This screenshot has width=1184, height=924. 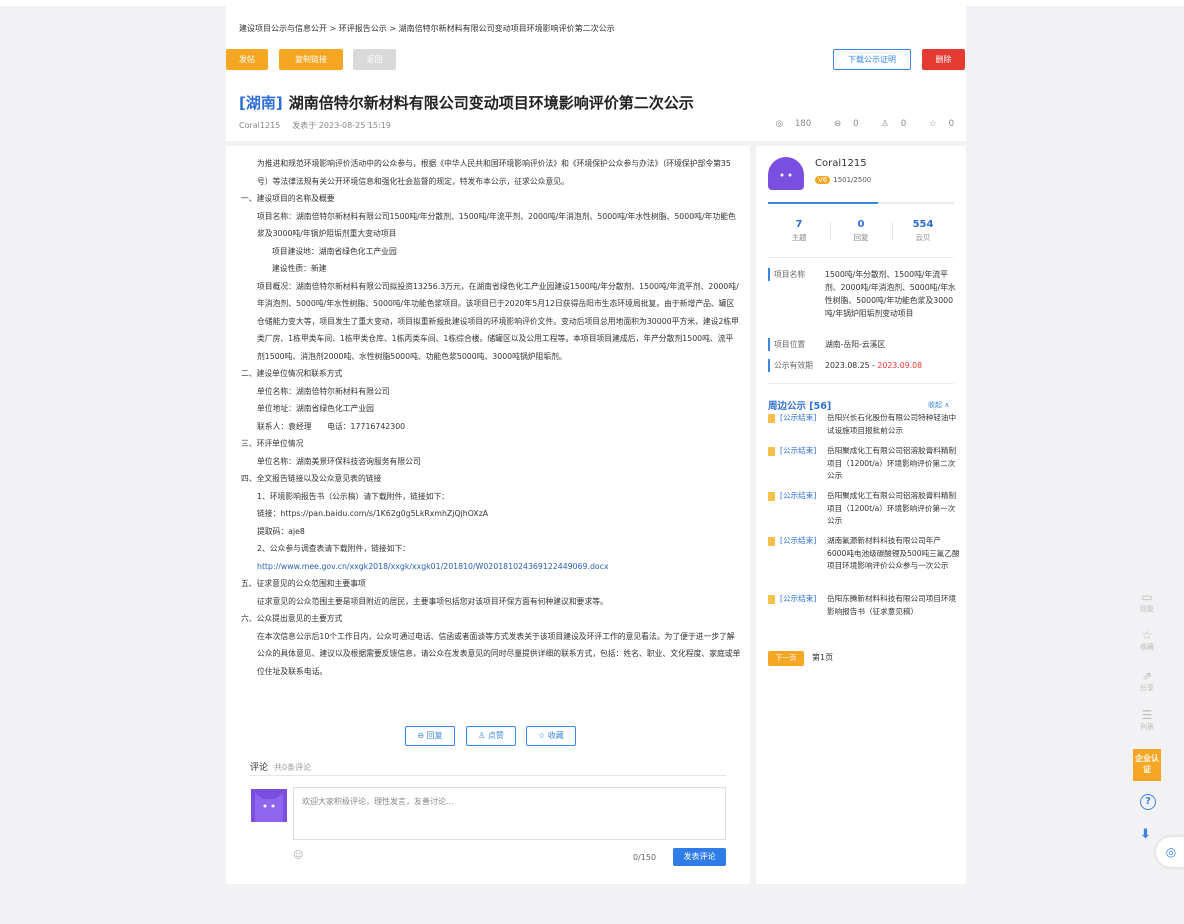 I want to click on float-list: ☰ 列表, so click(x=1147, y=720).